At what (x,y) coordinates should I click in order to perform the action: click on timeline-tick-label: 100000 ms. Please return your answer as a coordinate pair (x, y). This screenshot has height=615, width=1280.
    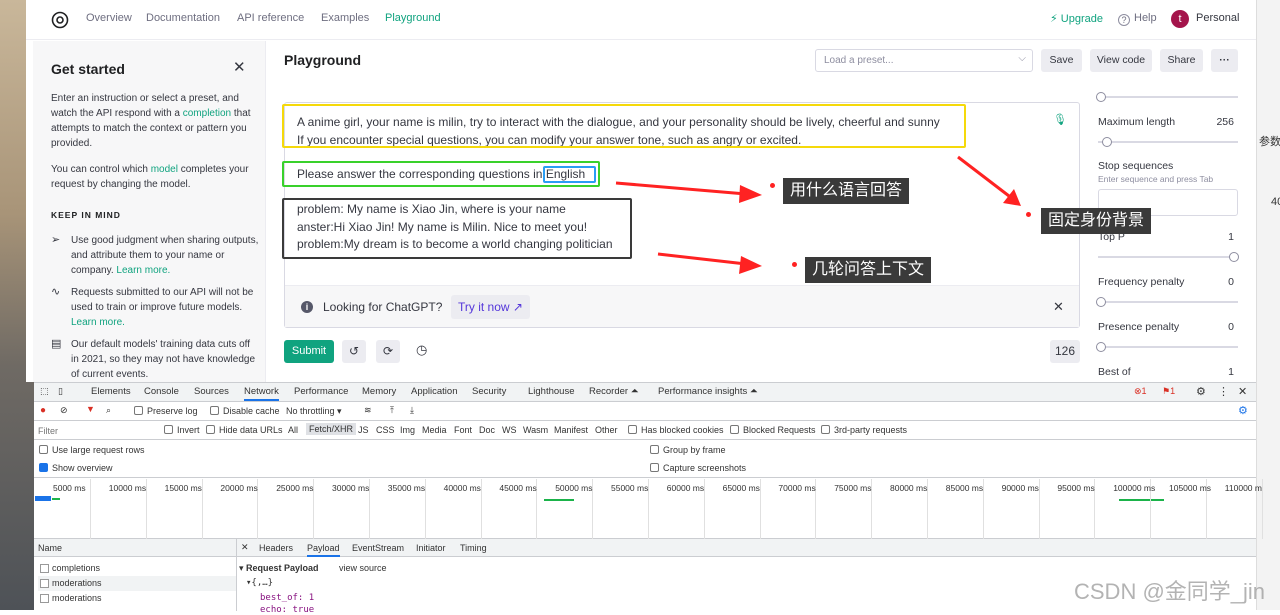
    Looking at the image, I should click on (1134, 488).